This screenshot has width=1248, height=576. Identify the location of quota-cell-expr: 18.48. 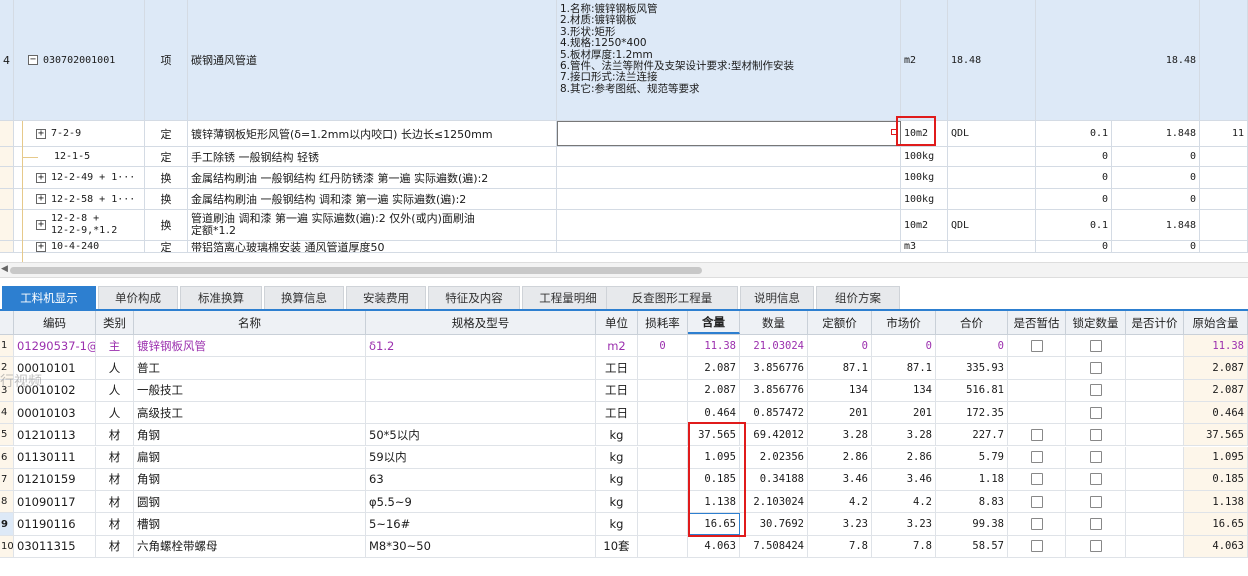
(992, 60).